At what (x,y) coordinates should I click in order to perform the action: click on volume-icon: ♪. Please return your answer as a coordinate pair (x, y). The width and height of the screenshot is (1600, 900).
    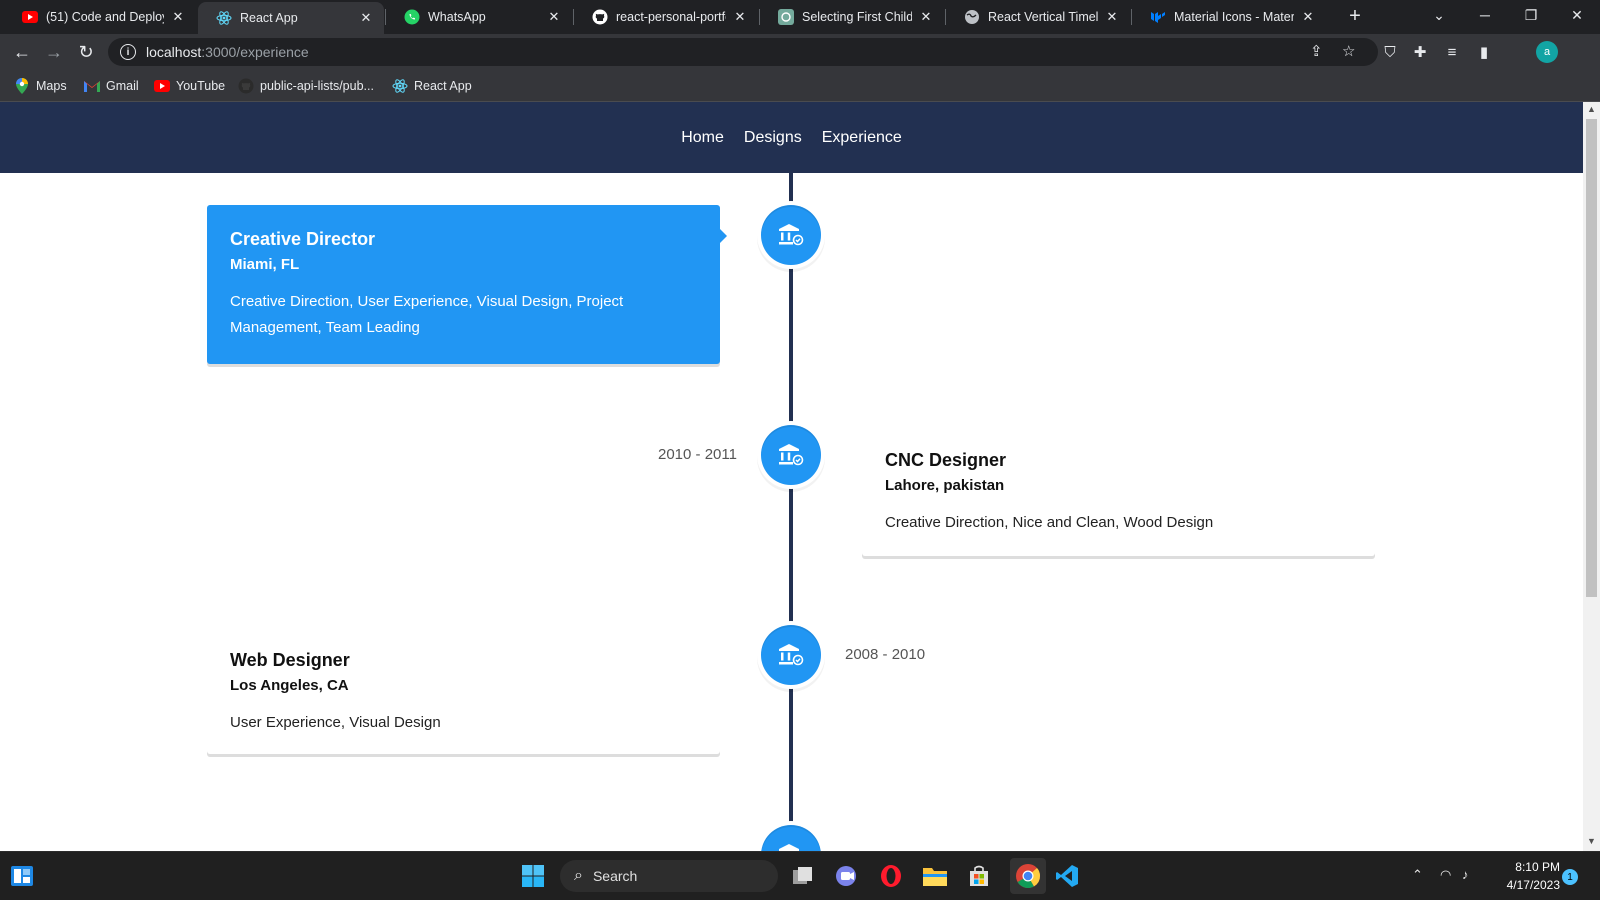
    Looking at the image, I should click on (1465, 874).